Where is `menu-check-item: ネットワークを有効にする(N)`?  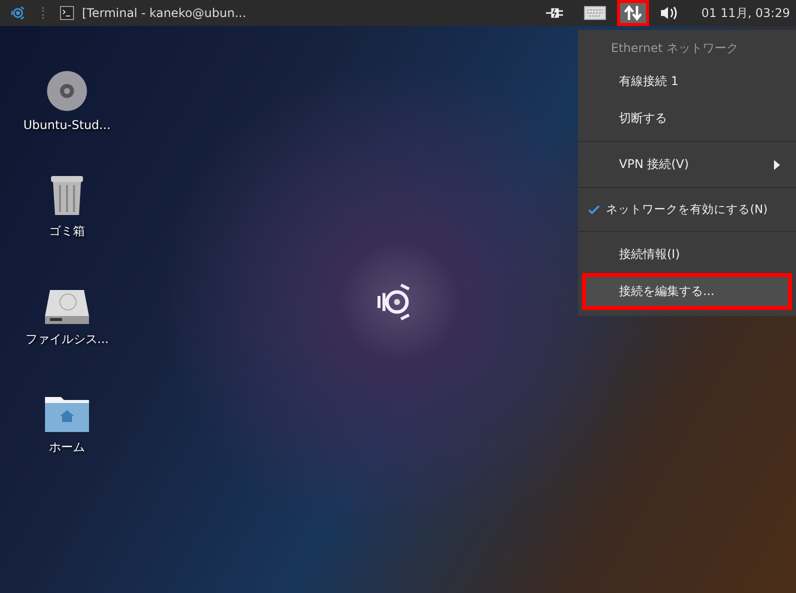
menu-check-item: ネットワークを有効にする(N) is located at coordinates (687, 209).